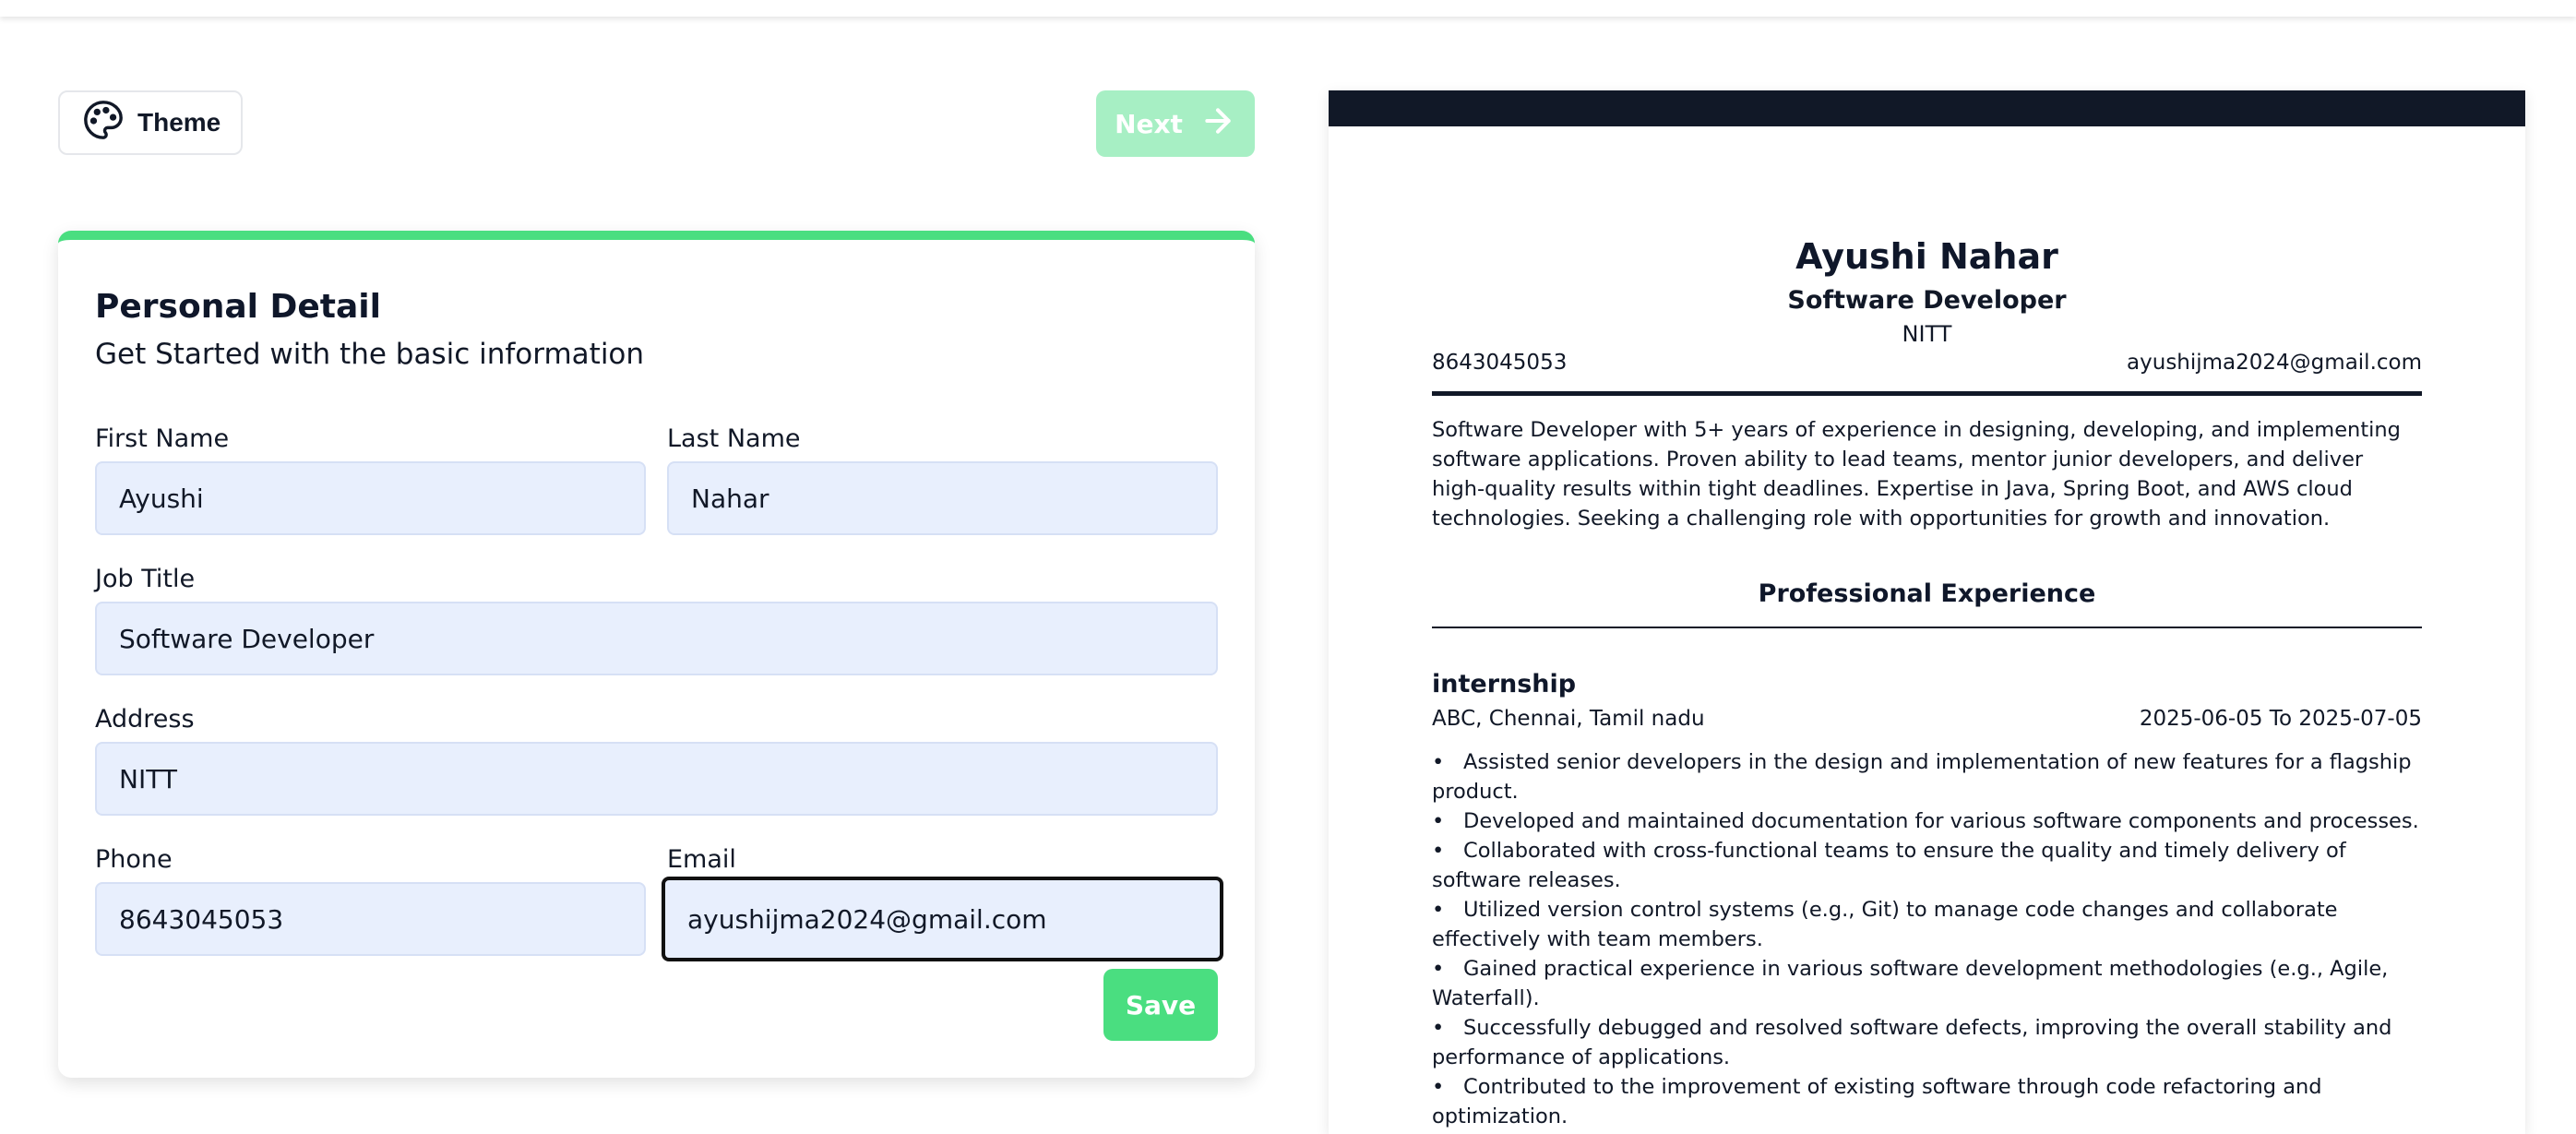 This screenshot has height=1134, width=2576. What do you see at coordinates (1927, 300) in the screenshot?
I see `resume-job-title: Software Developer` at bounding box center [1927, 300].